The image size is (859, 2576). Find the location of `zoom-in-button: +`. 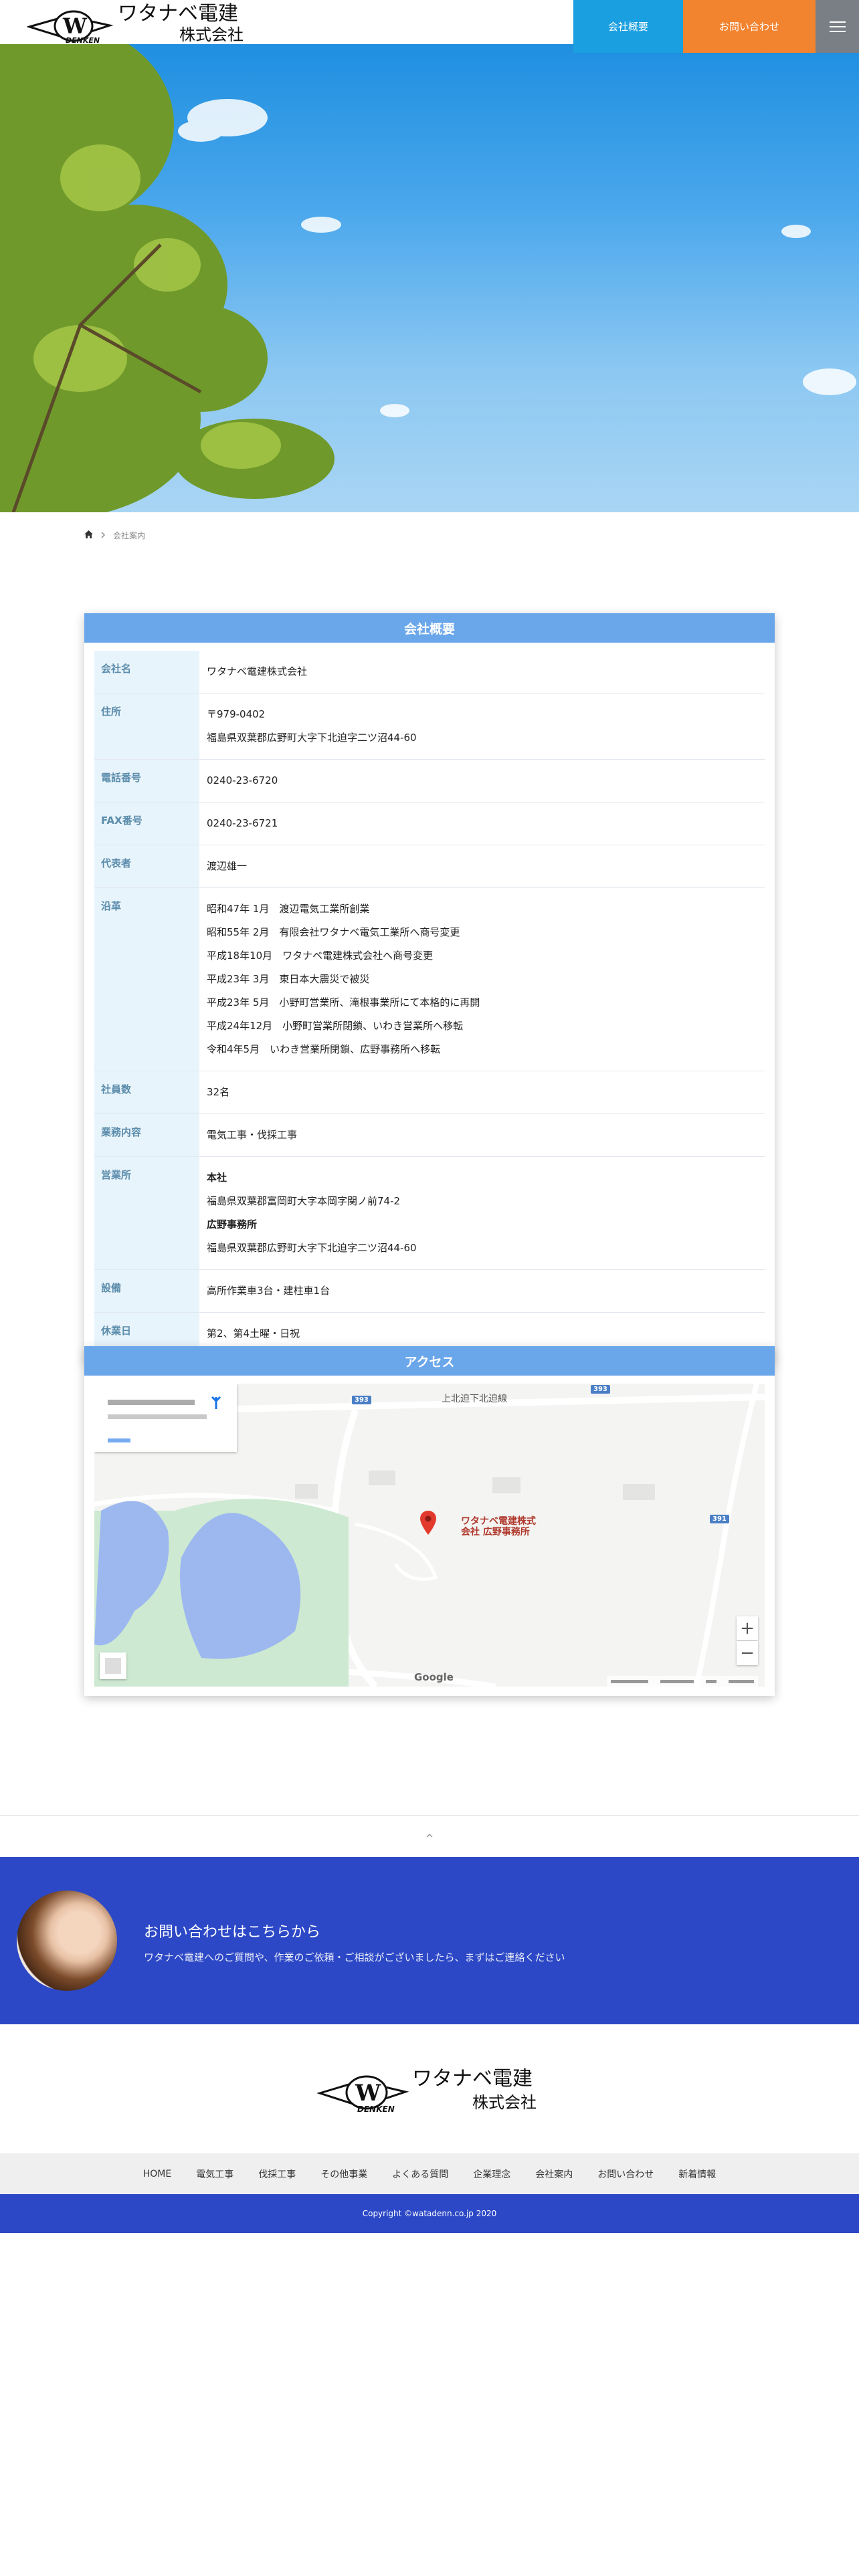

zoom-in-button: + is located at coordinates (747, 1628).